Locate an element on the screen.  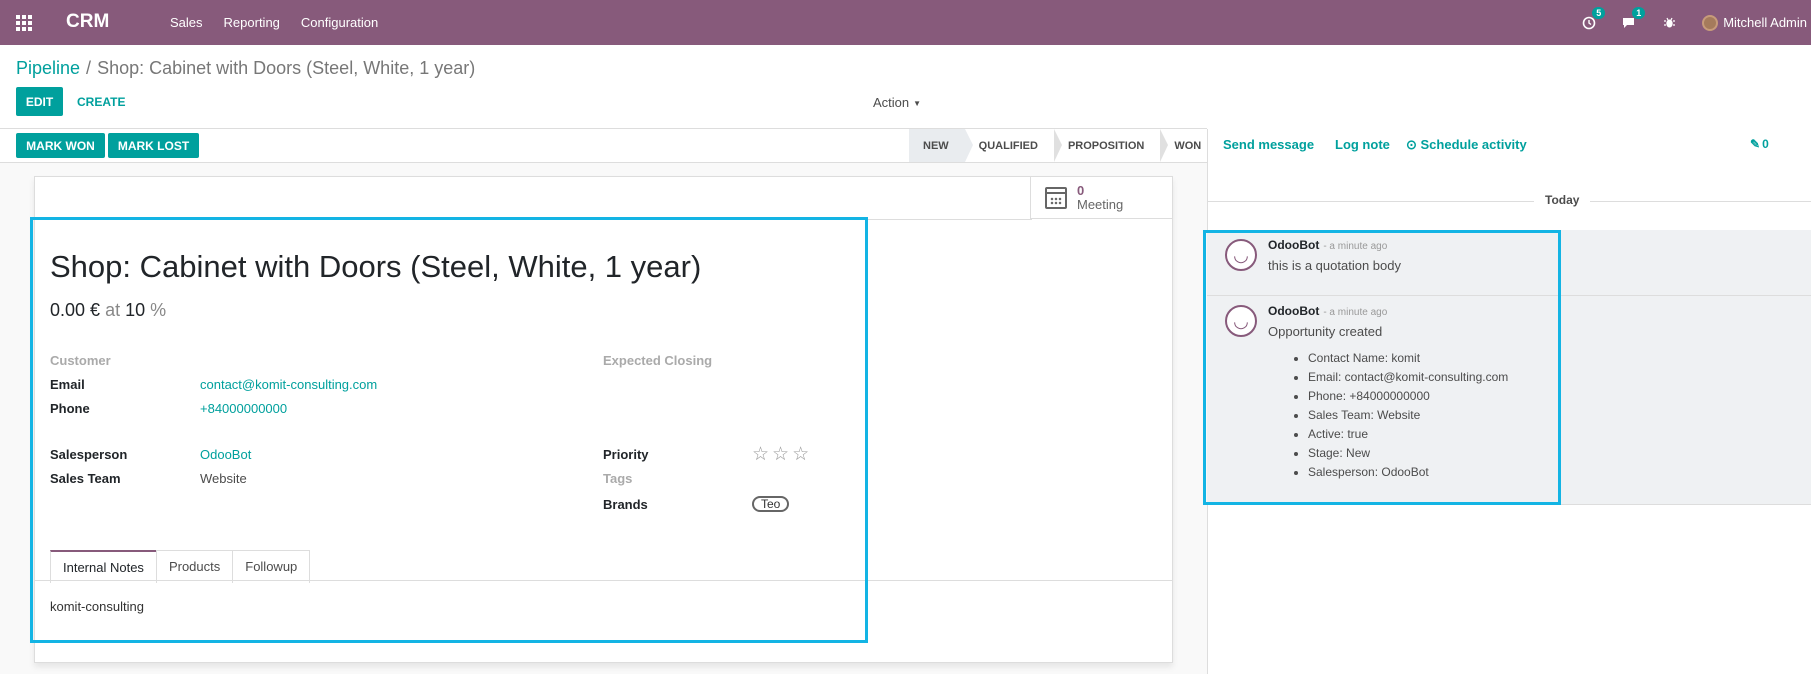
mark-lost-button: MARK LOST is located at coordinates (153, 145).